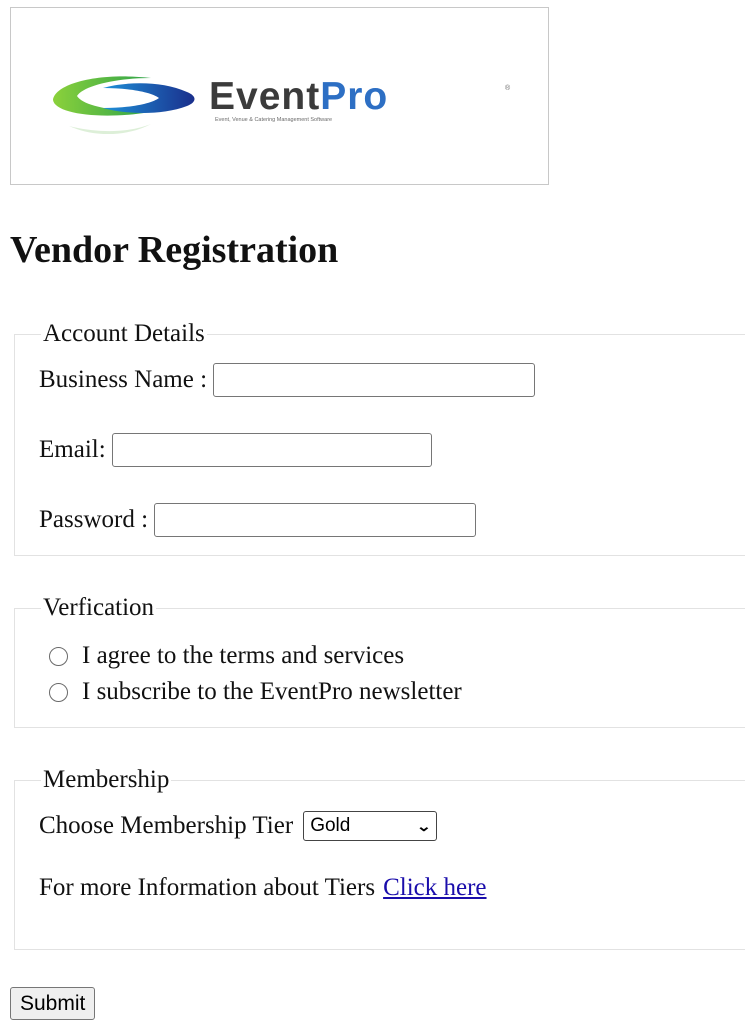 The width and height of the screenshot is (745, 1020). I want to click on tier-selected-value: Gold, so click(330, 825).